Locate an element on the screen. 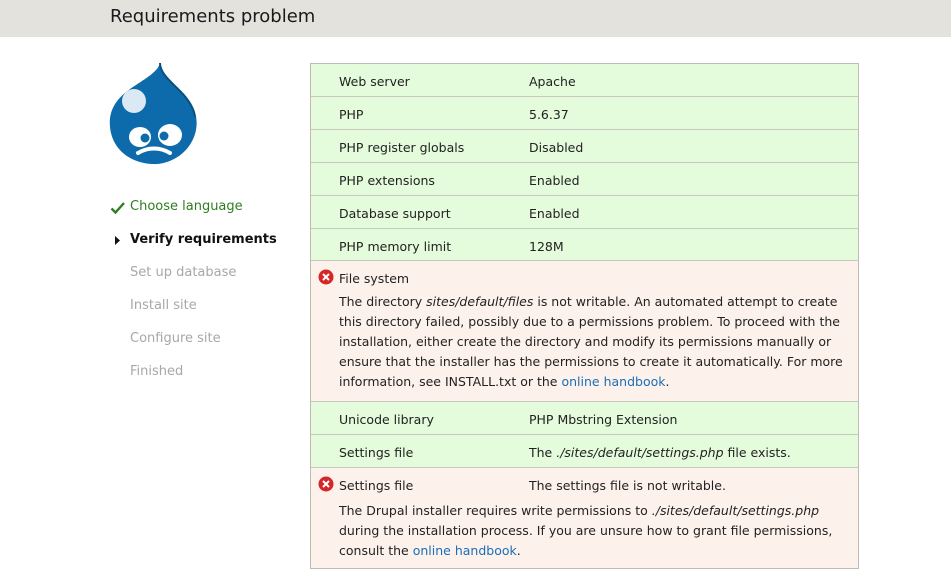 This screenshot has height=575, width=951. requirement-php: PHP 5.6.37 is located at coordinates (584, 113).